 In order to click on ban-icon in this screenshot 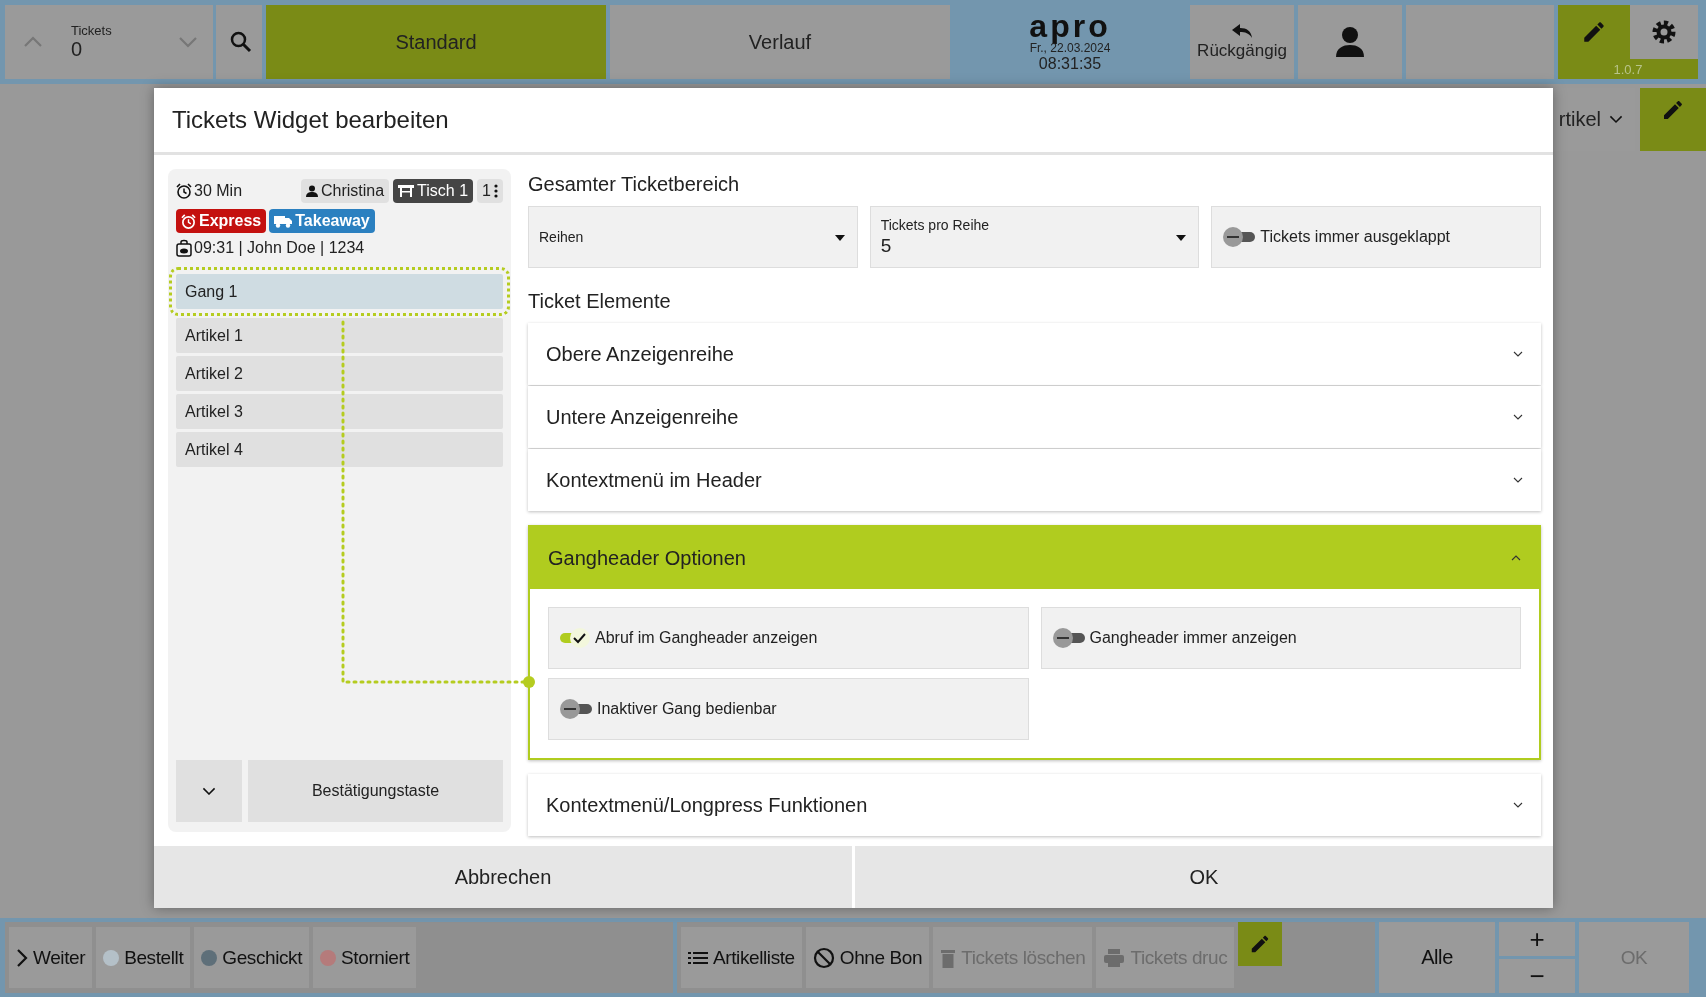, I will do `click(823, 957)`.